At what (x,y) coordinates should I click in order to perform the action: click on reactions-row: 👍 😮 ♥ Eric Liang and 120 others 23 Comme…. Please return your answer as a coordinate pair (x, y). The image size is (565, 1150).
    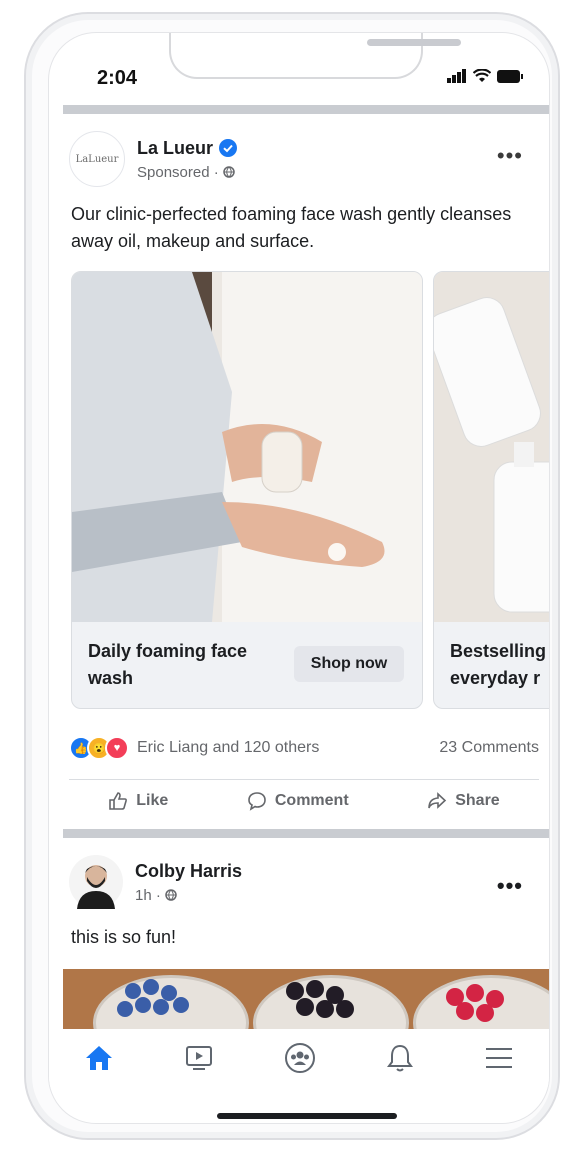
    Looking at the image, I should click on (304, 748).